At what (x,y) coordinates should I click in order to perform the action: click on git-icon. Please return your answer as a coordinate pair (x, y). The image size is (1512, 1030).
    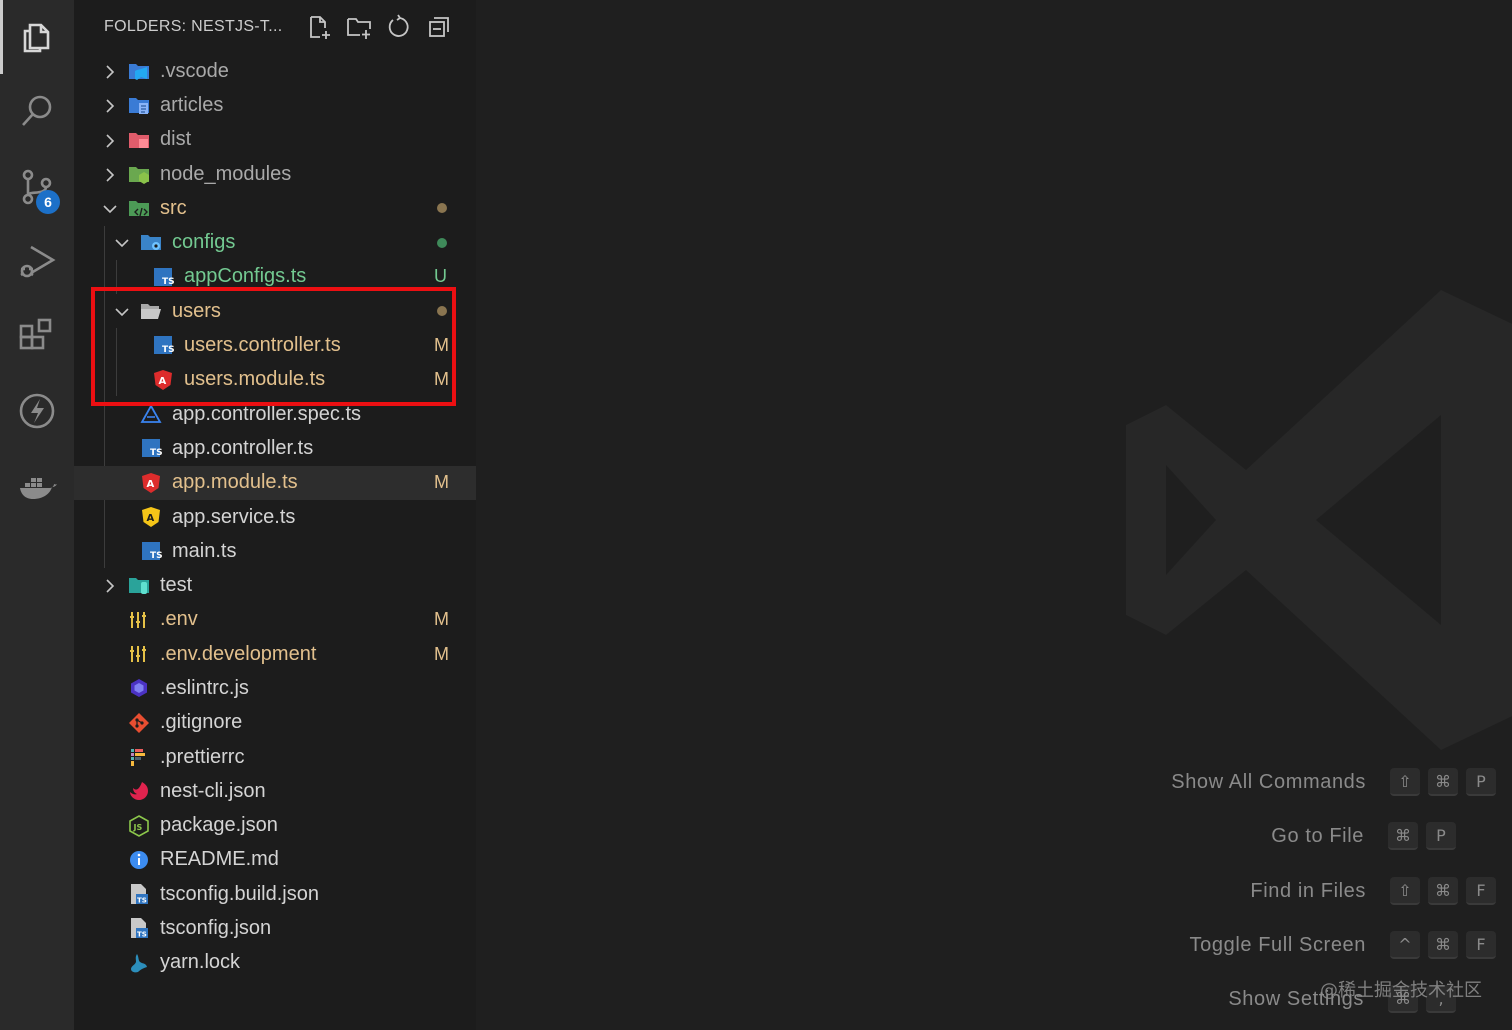
    Looking at the image, I should click on (139, 723).